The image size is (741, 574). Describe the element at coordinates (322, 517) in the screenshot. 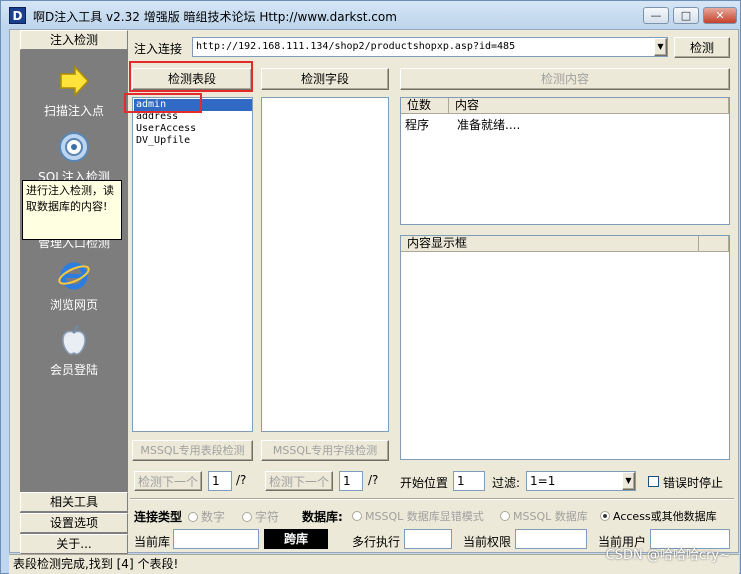

I see `db-label: 数据库:` at that location.